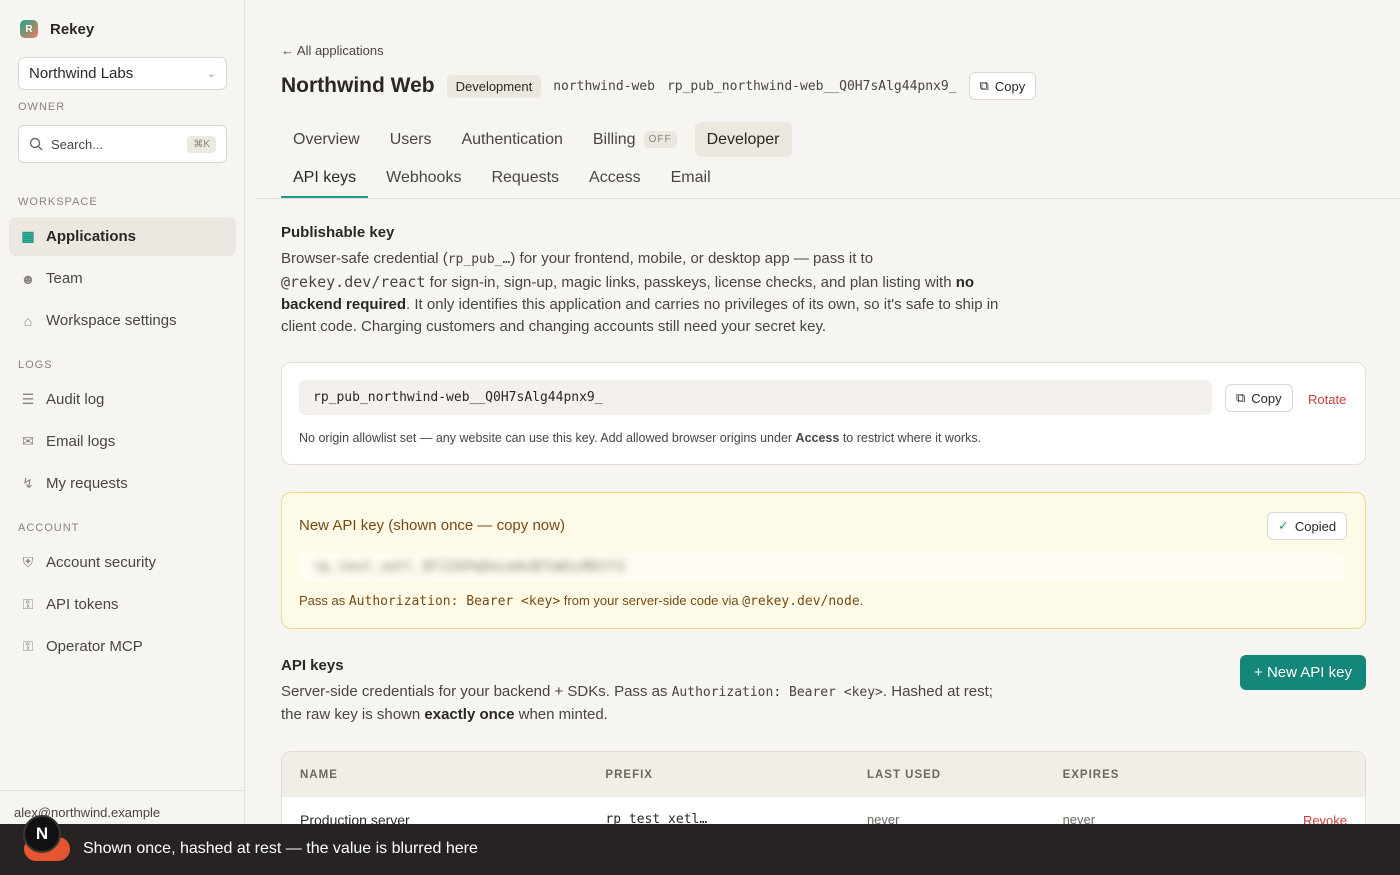  Describe the element at coordinates (72, 29) in the screenshot. I see `brand-name: Rekey` at that location.